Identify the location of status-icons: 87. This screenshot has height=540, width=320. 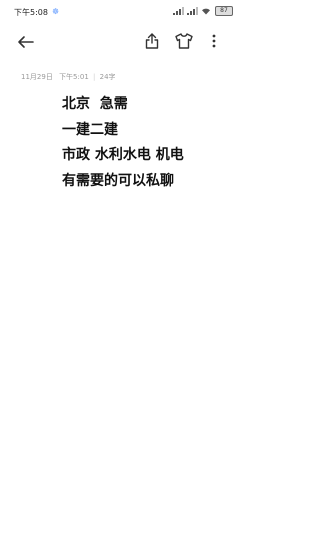
(203, 11).